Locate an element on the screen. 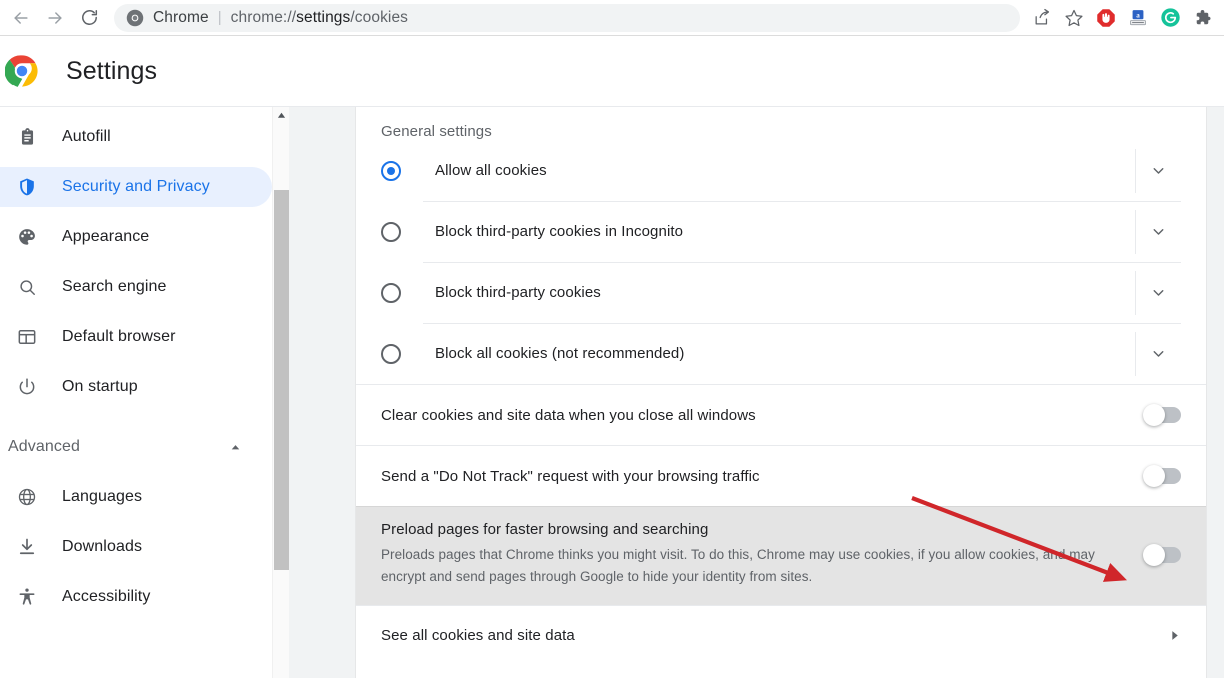  chevron-right-icon is located at coordinates (1174, 635).